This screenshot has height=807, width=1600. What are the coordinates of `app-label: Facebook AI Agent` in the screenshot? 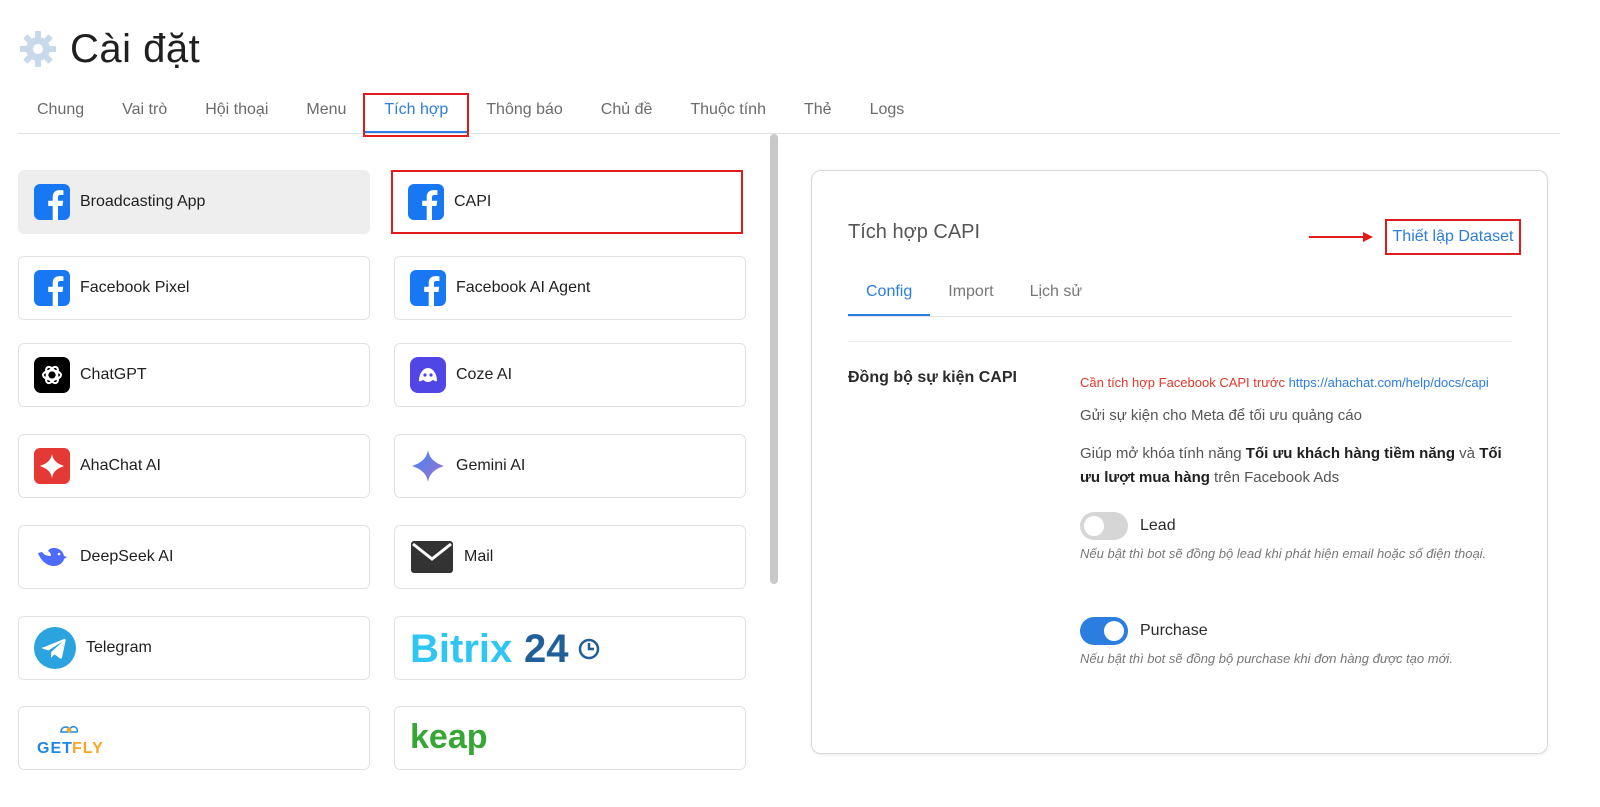 It's located at (523, 287).